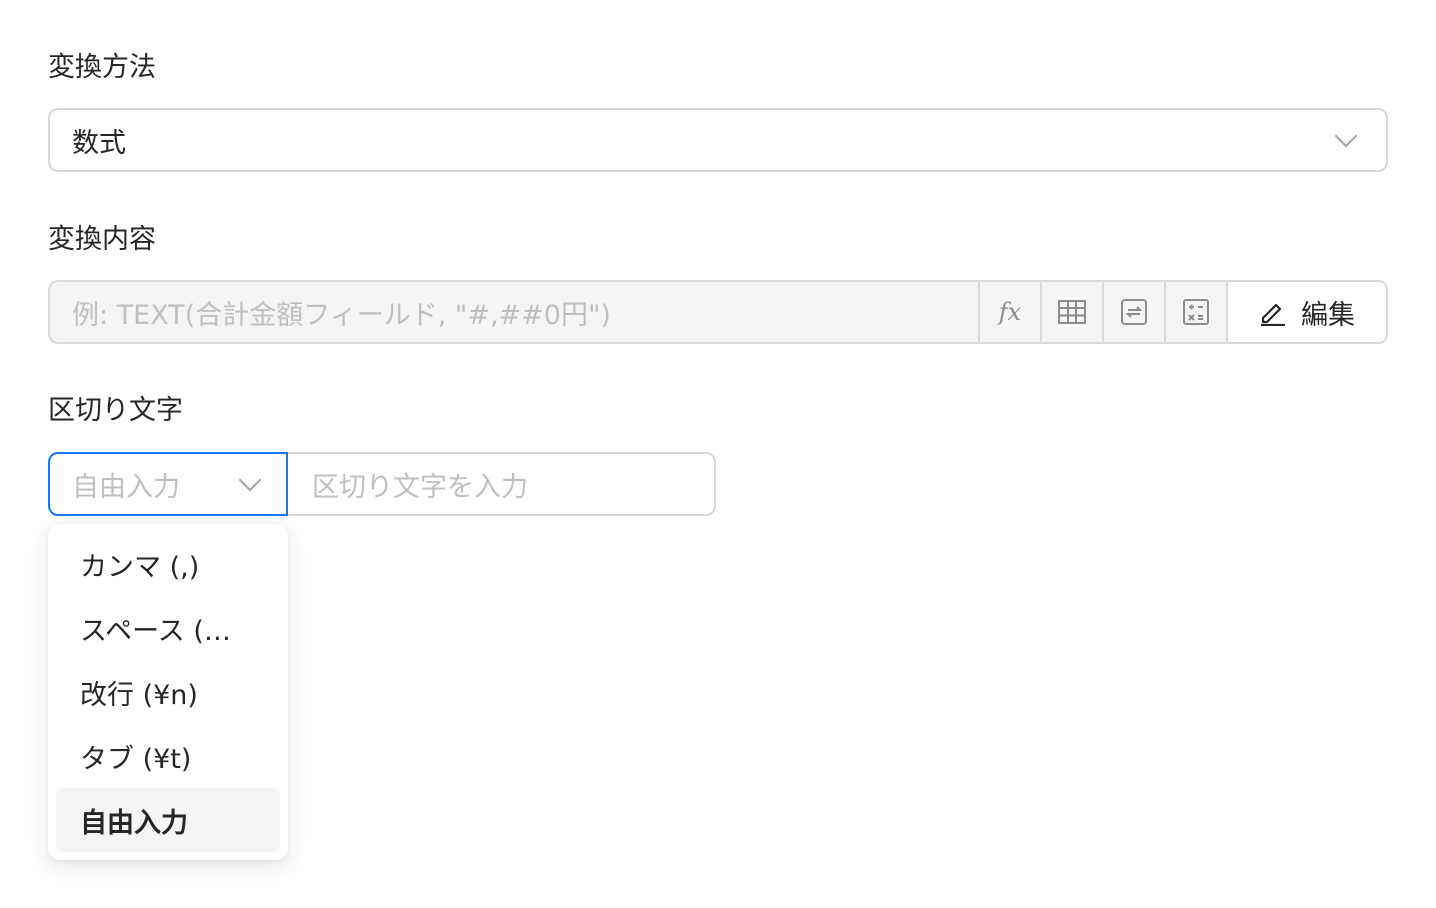  I want to click on separator-dropdown: カンマ (,) スペース (… 改行 (¥n) タブ (¥t) 自由入力, so click(168, 692).